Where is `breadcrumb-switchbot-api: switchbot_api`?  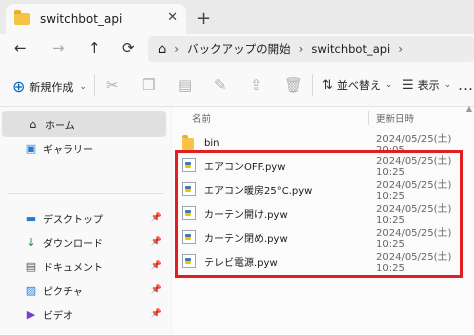 breadcrumb-switchbot-api: switchbot_api is located at coordinates (350, 49).